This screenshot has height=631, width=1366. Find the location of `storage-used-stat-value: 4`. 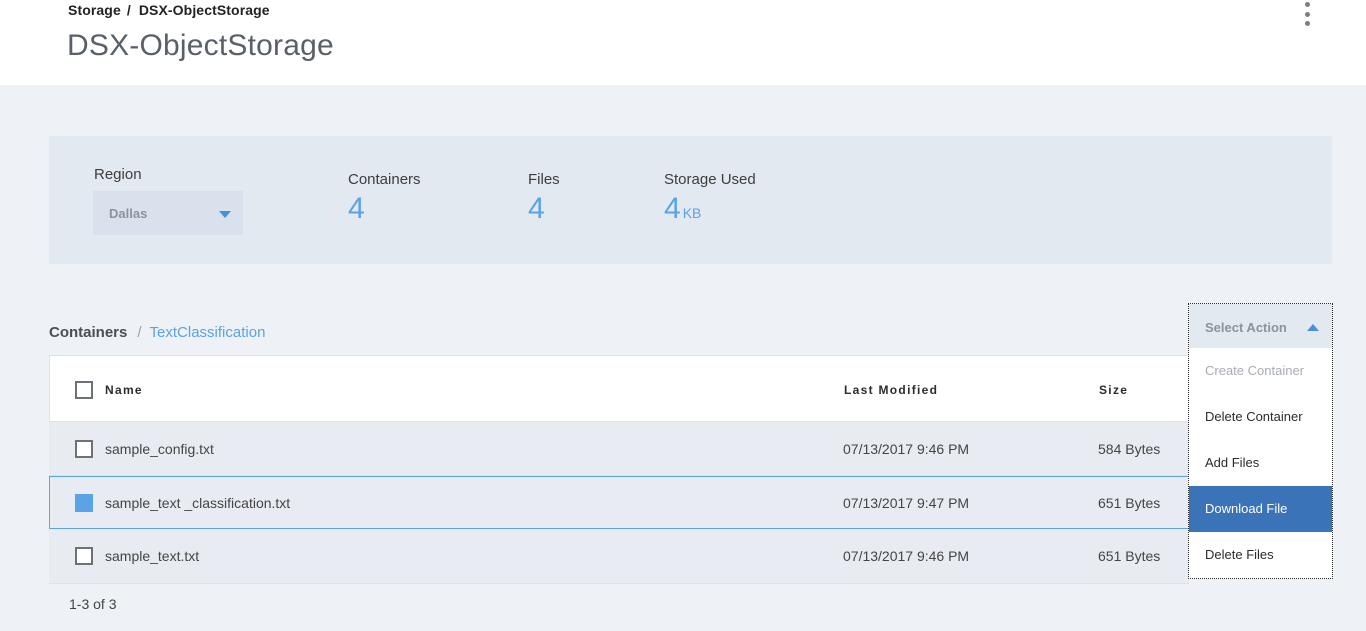

storage-used-stat-value: 4 is located at coordinates (672, 208).